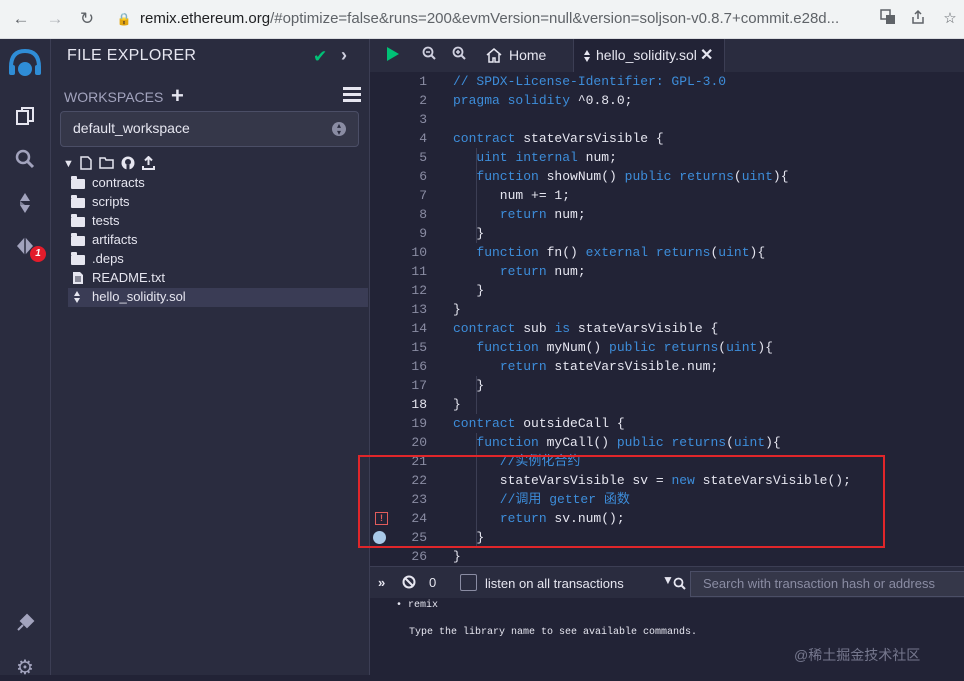 The width and height of the screenshot is (964, 681). Describe the element at coordinates (218, 221) in the screenshot. I see `tree-item-tests: tests` at that location.